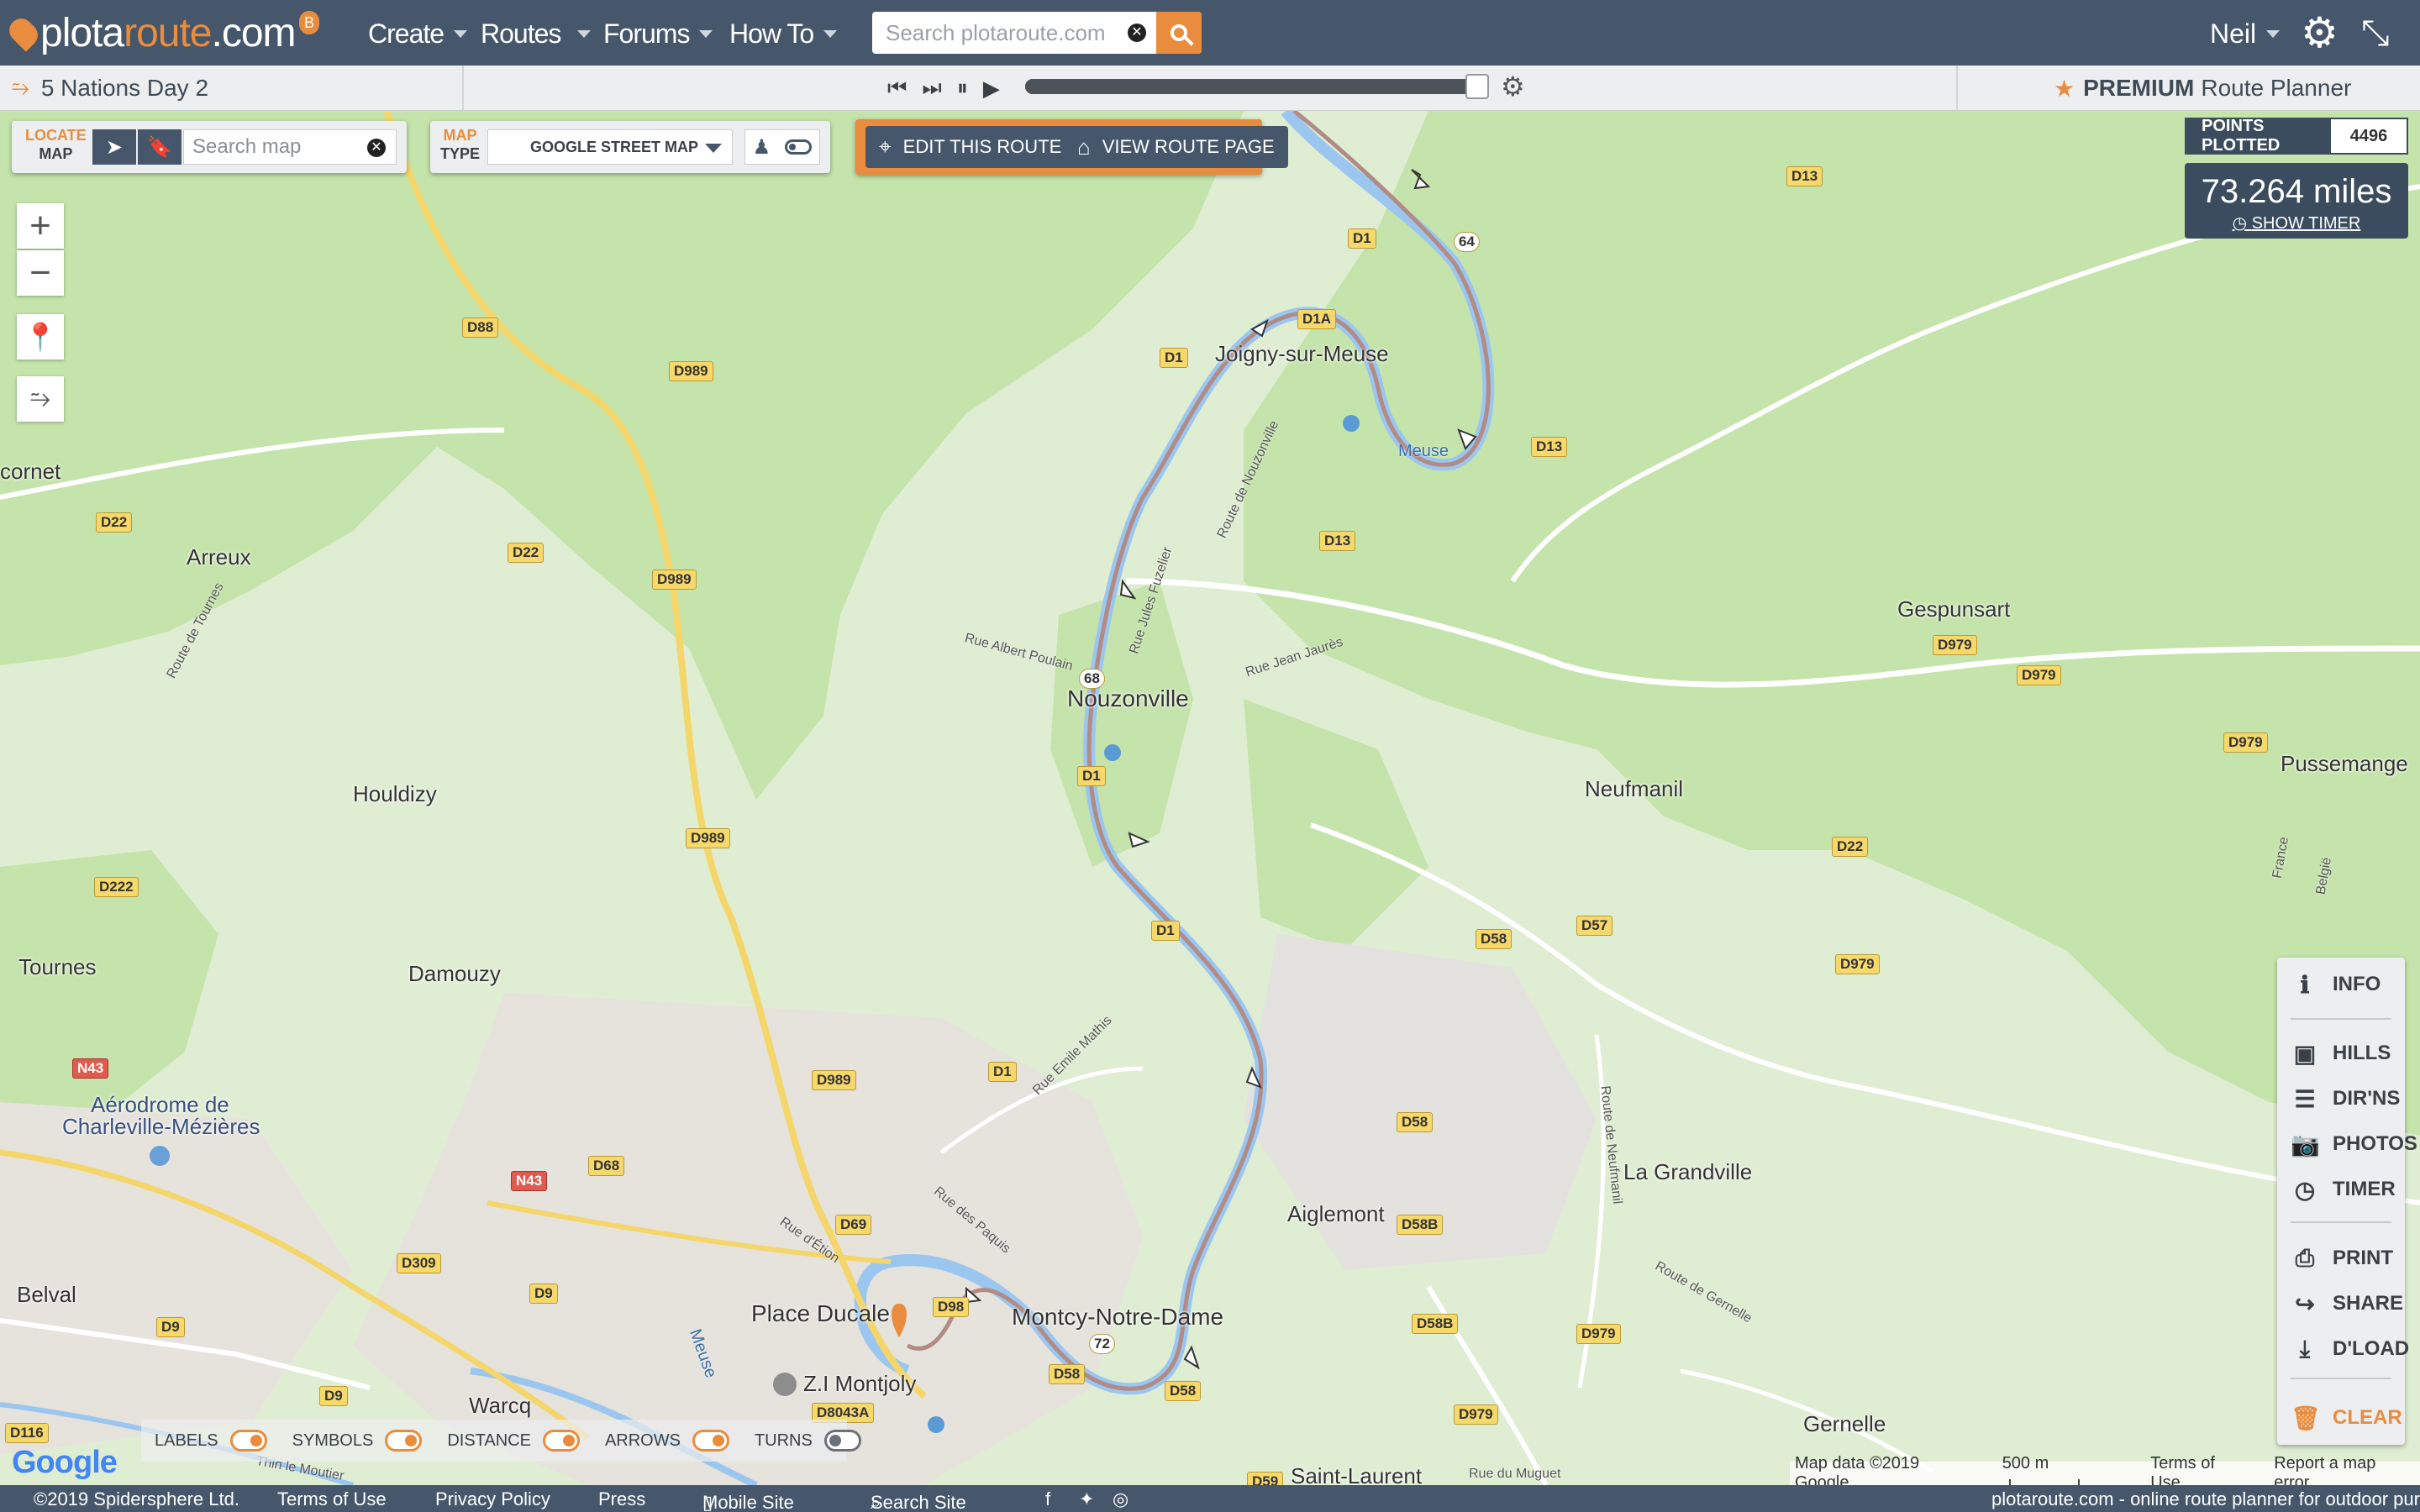 The width and height of the screenshot is (2420, 1512). What do you see at coordinates (783, 1440) in the screenshot?
I see `toggle-turns-label: TURNS` at bounding box center [783, 1440].